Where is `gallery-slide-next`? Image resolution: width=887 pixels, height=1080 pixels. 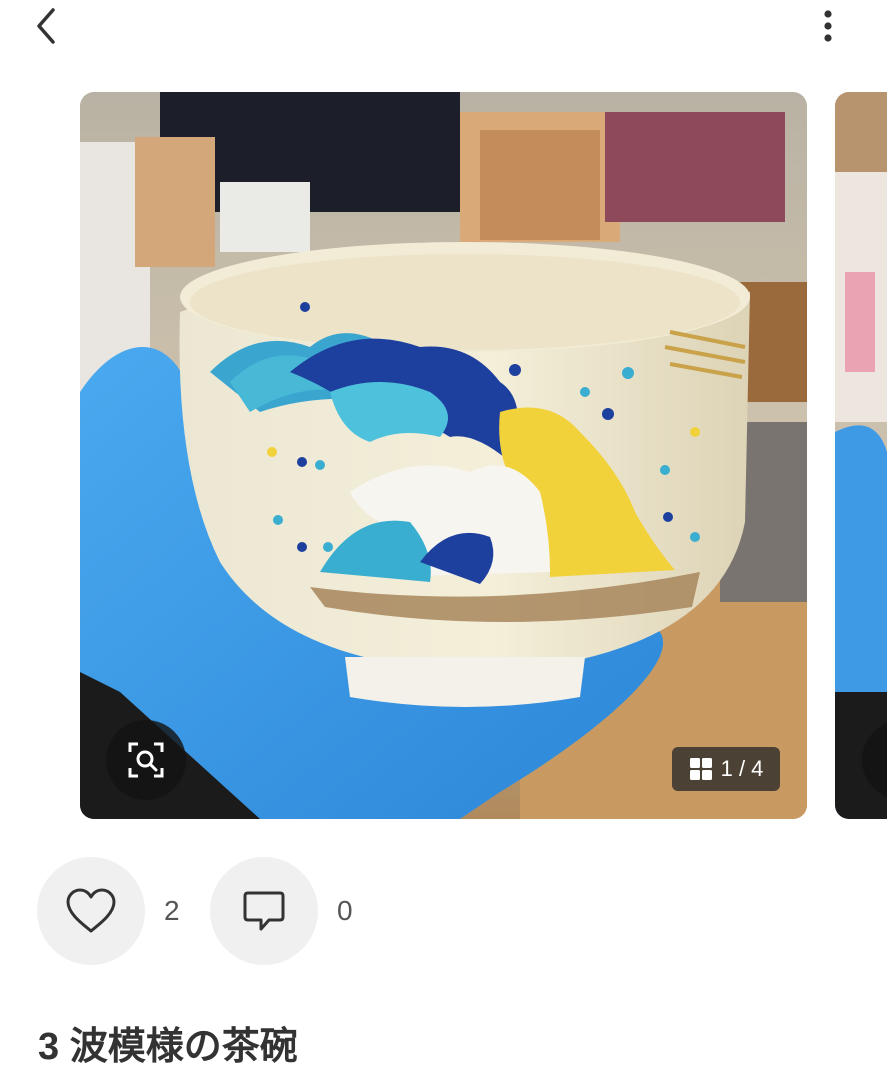
gallery-slide-next is located at coordinates (861, 455).